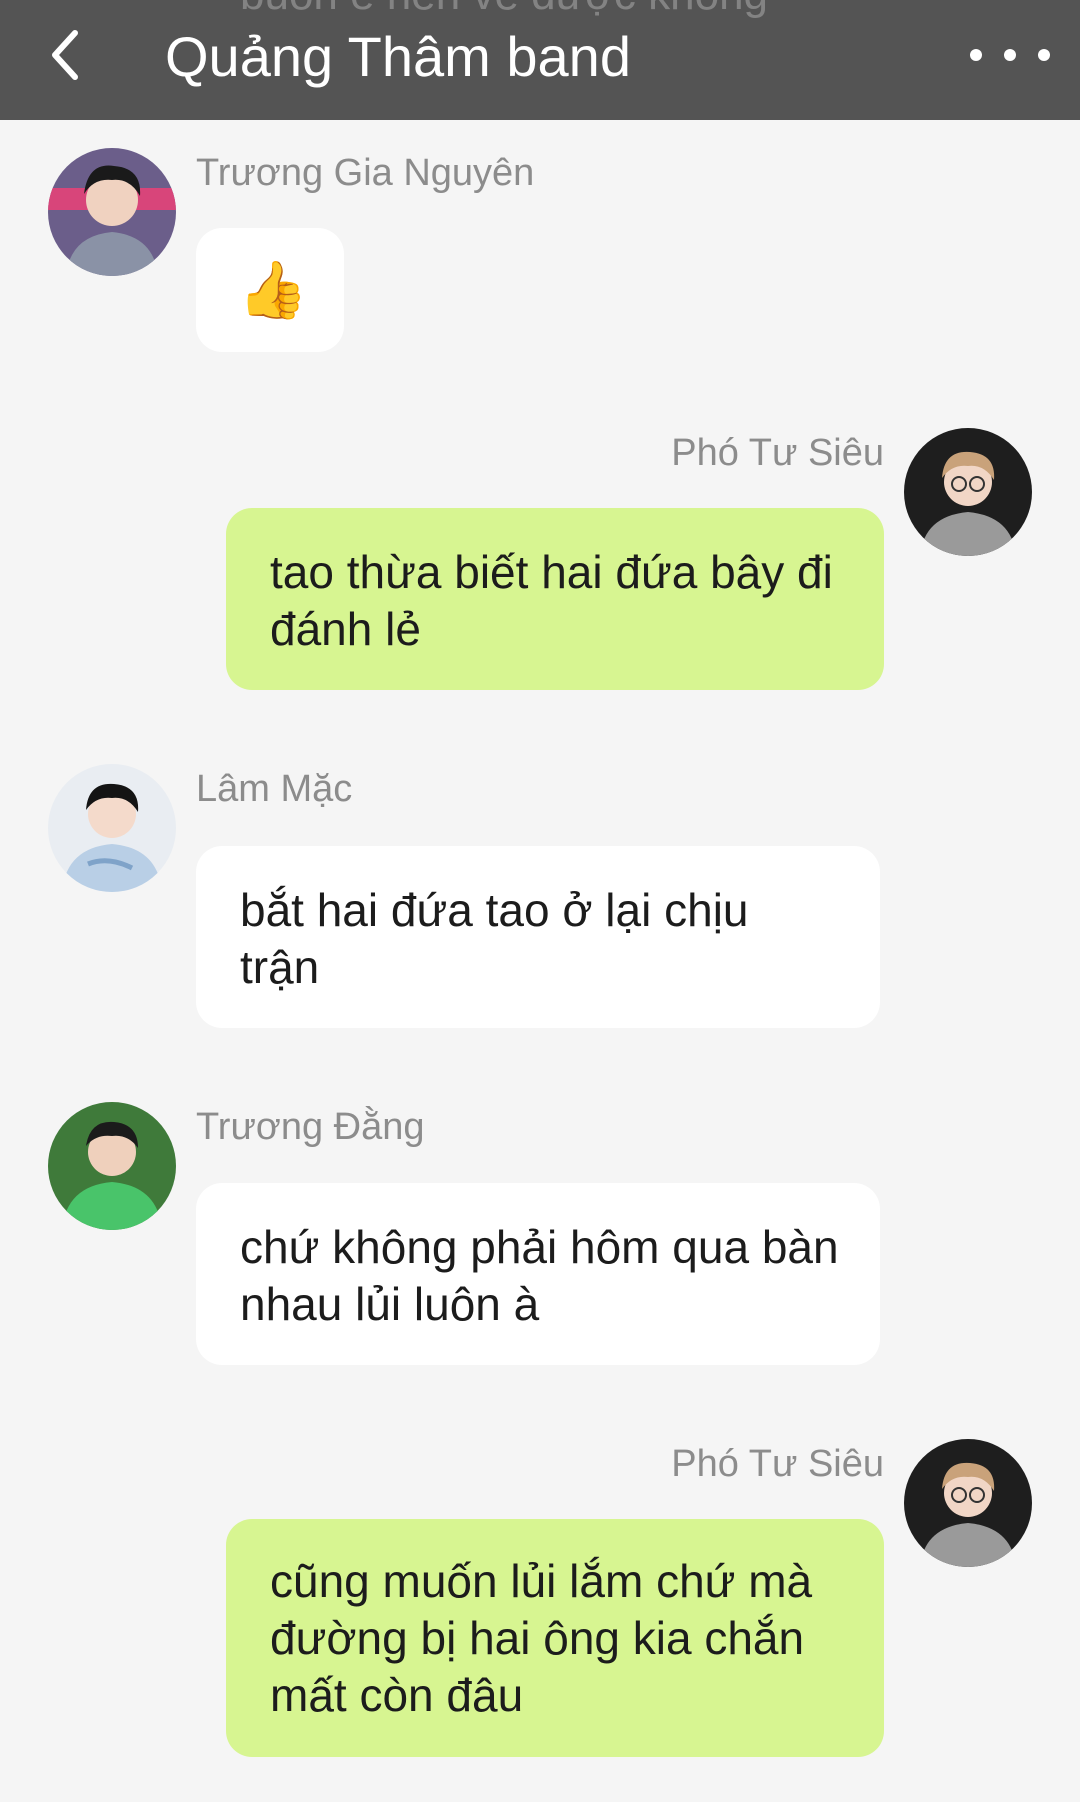  I want to click on message-bubble-1: 👍, so click(270, 290).